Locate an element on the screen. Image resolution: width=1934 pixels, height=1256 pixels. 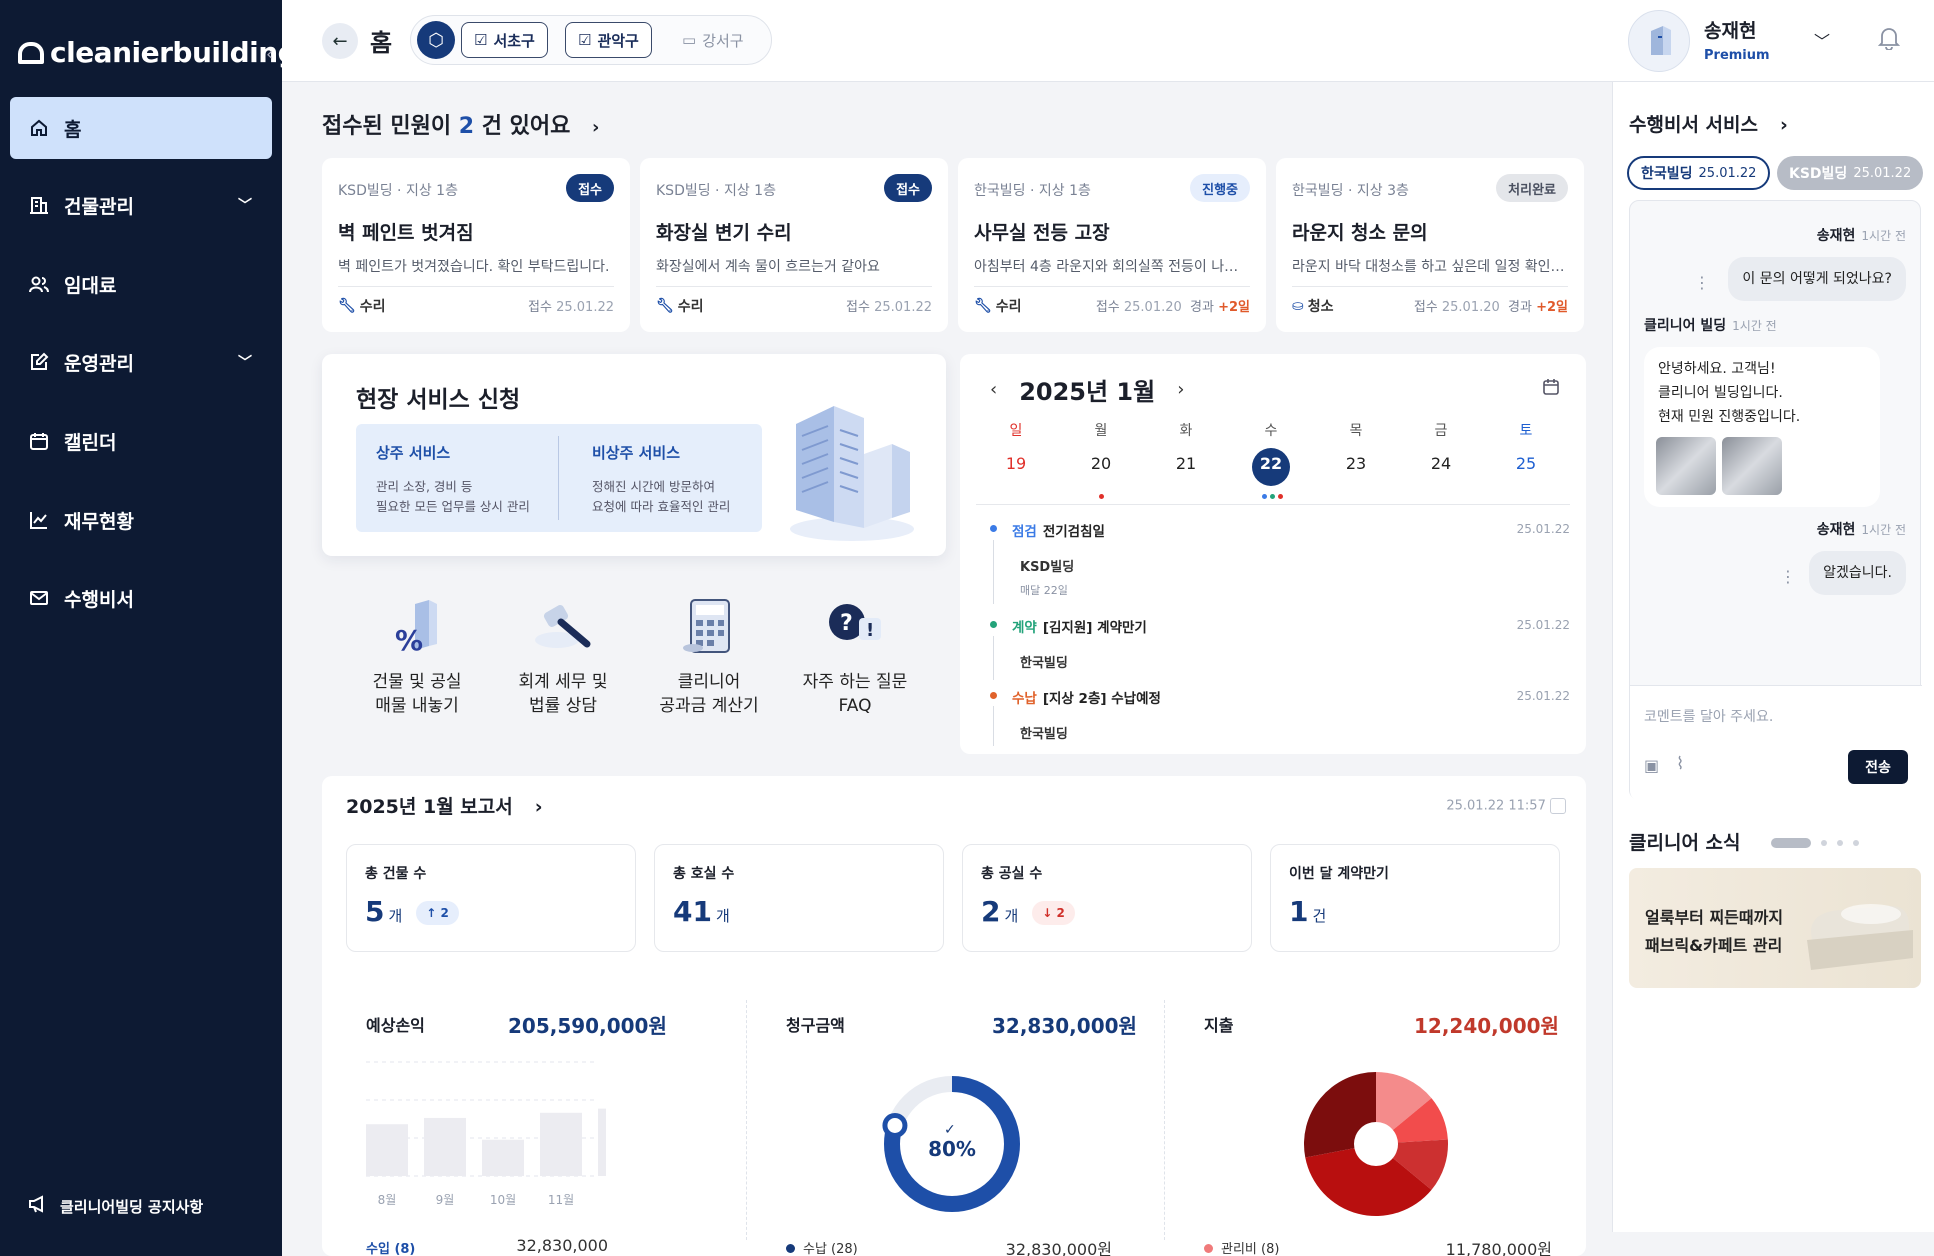
bar-12월 is located at coordinates (602, 1142).